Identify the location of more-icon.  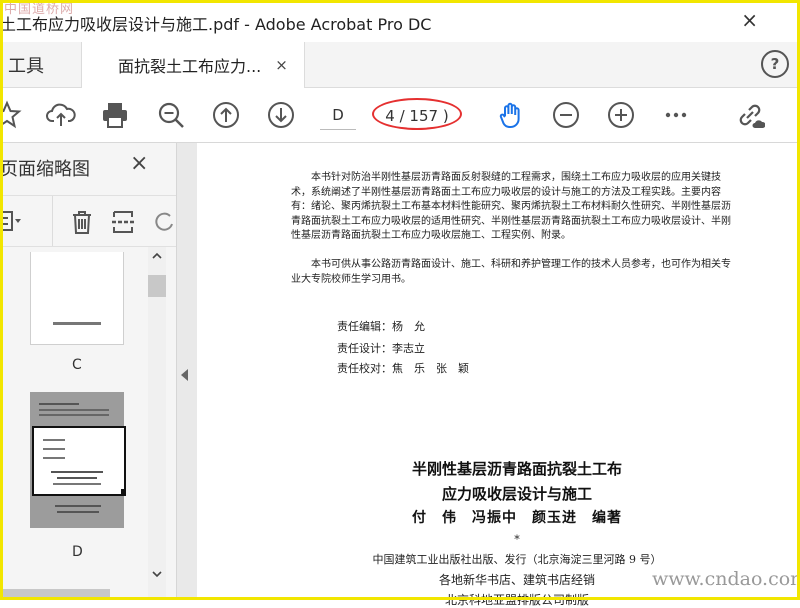
(676, 115).